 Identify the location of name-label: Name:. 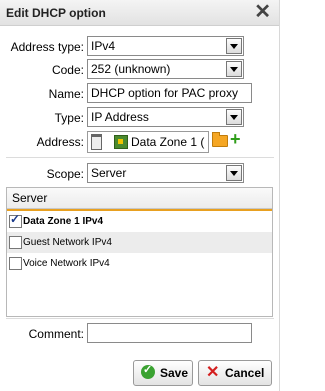
(66, 94).